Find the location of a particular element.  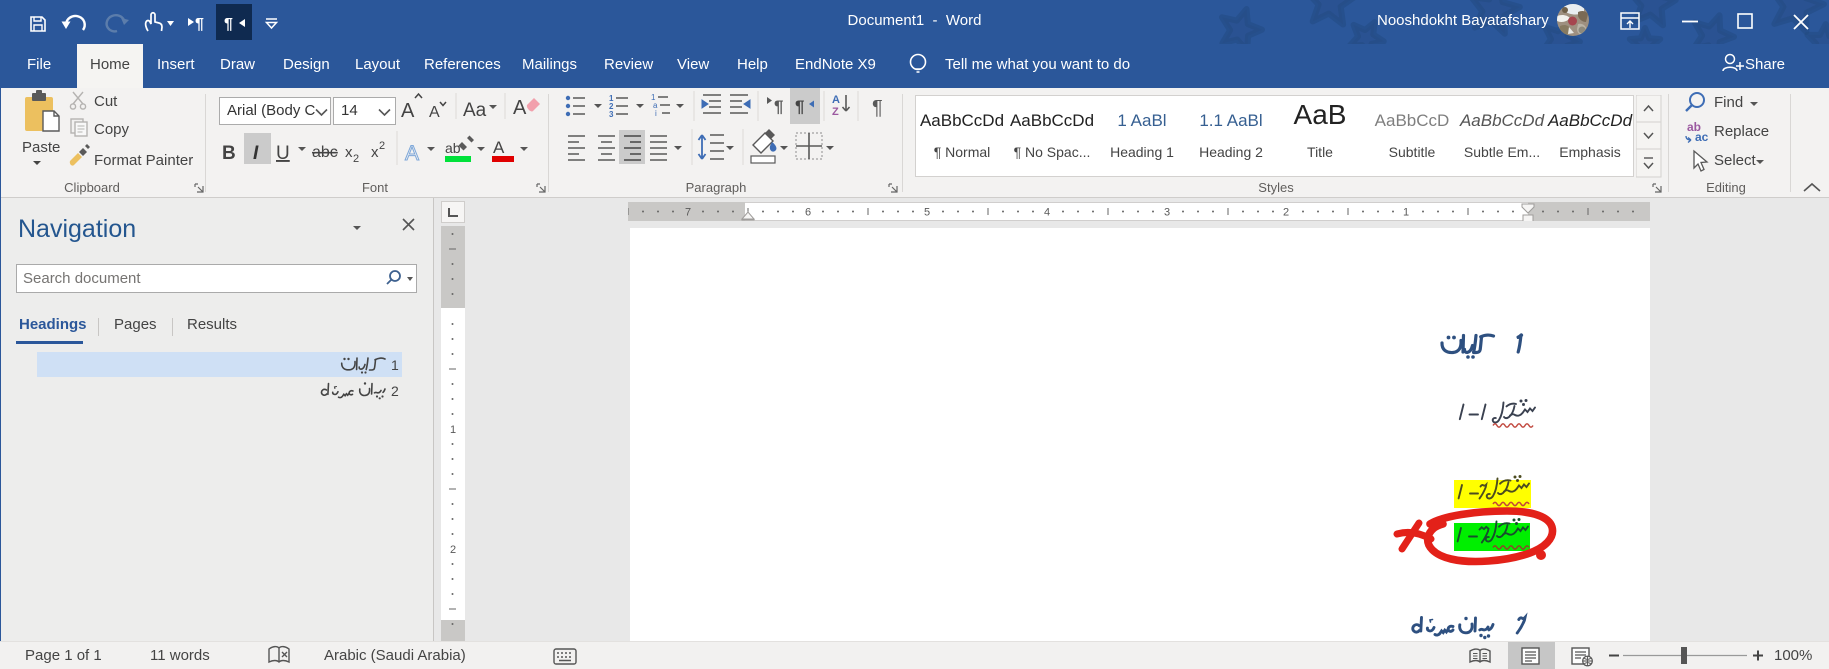

svg-text: ac is located at coordinates (1702, 137).